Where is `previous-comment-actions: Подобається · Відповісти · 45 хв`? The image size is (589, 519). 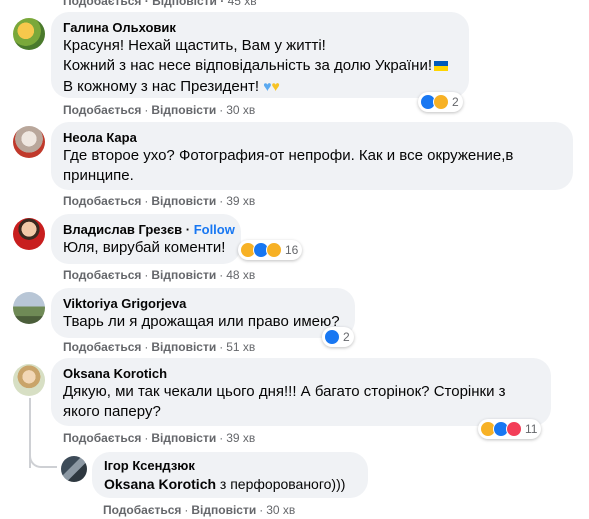
previous-comment-actions: Подобається · Відповісти · 45 хв is located at coordinates (160, 4).